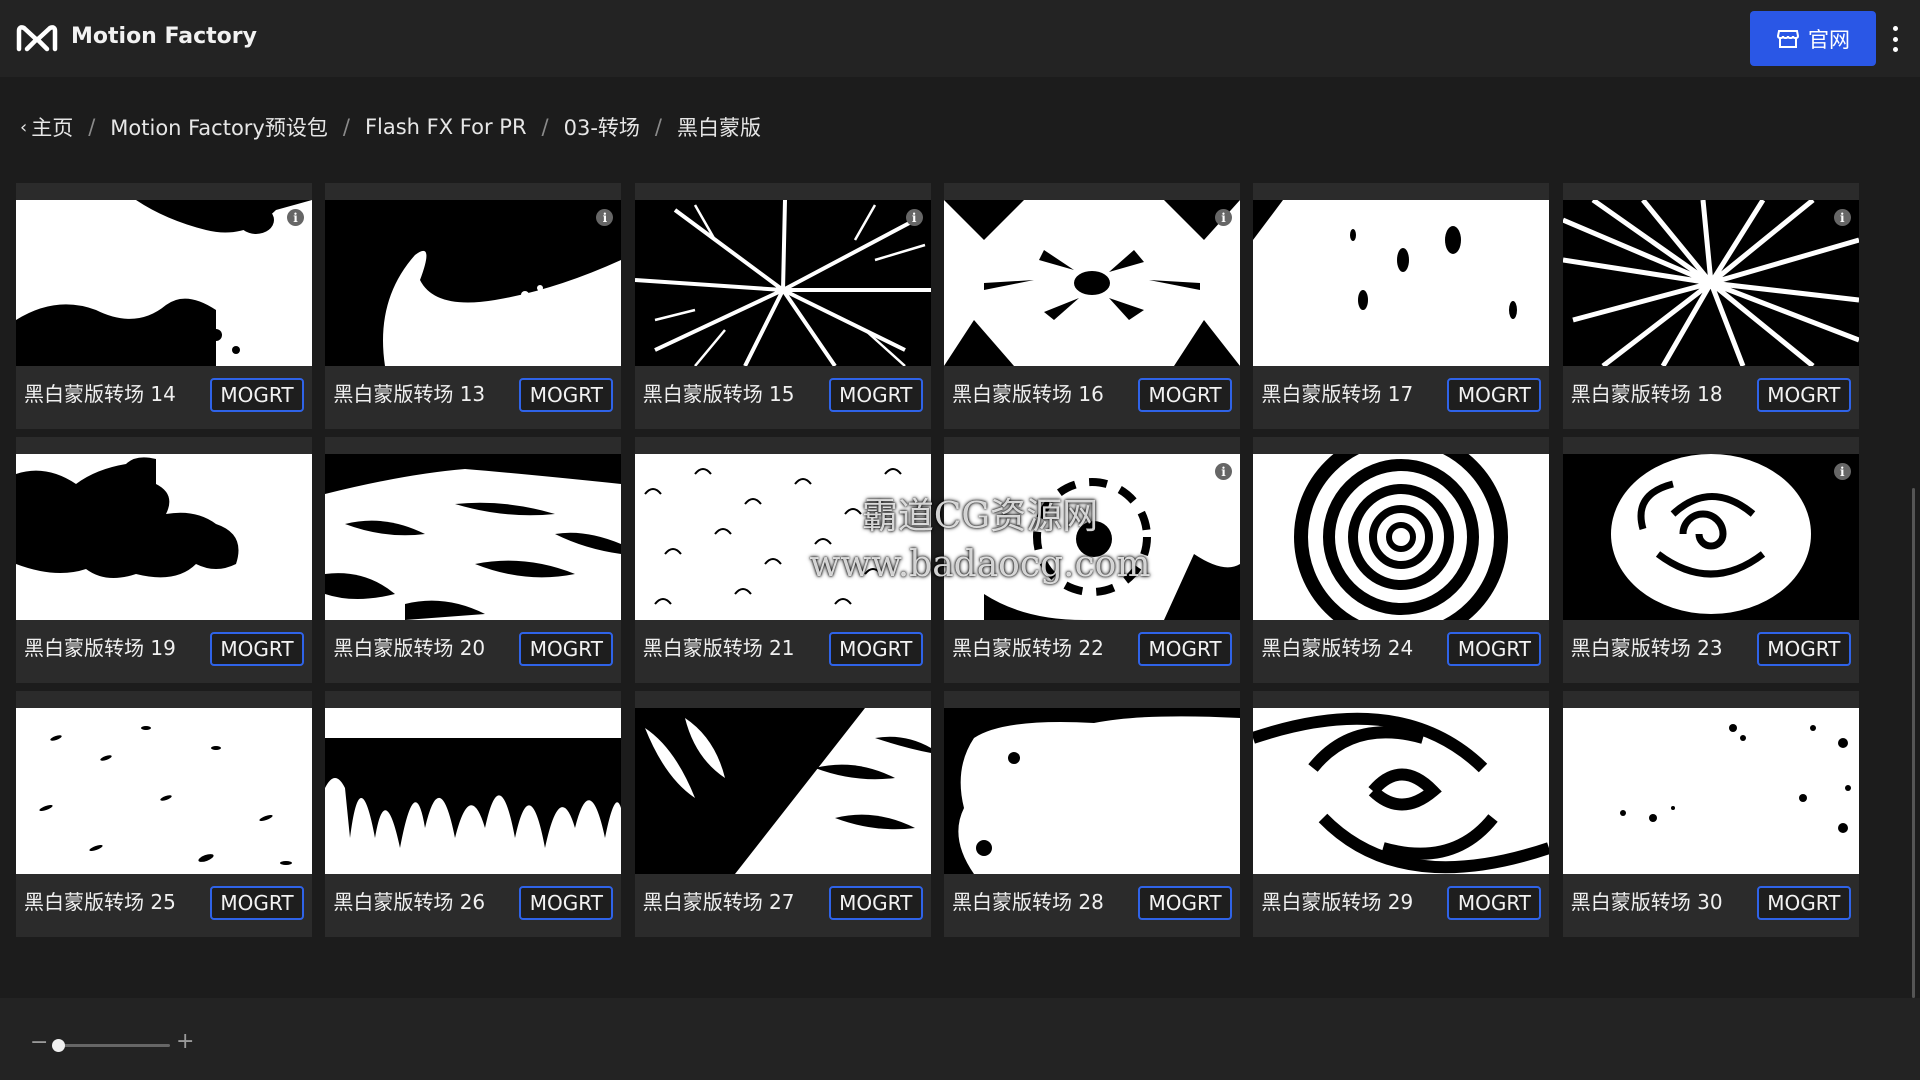 This screenshot has width=1920, height=1080. I want to click on breadcrumb-item-current: 黑白蒙版, so click(719, 128).